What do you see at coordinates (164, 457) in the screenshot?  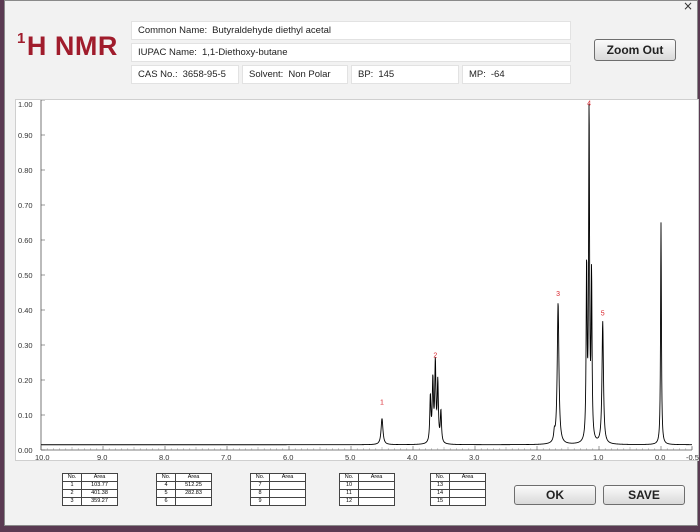 I see `x-tick-label: 8.0` at bounding box center [164, 457].